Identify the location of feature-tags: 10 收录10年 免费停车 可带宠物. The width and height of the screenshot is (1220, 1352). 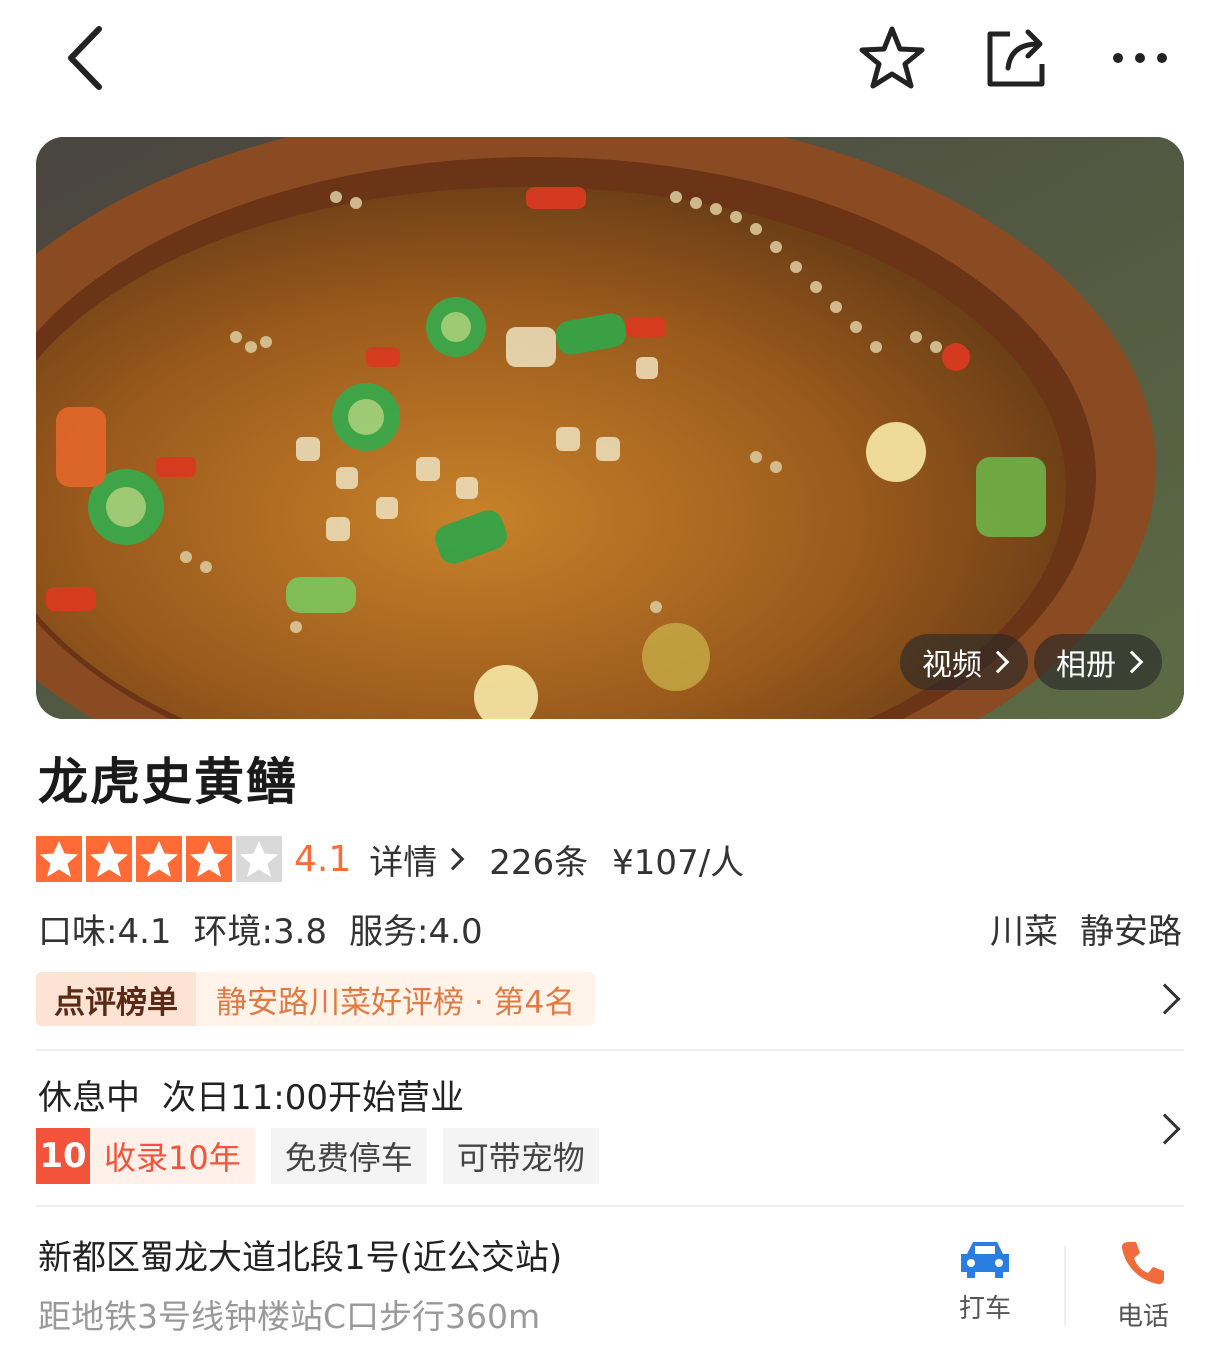
(317, 1156).